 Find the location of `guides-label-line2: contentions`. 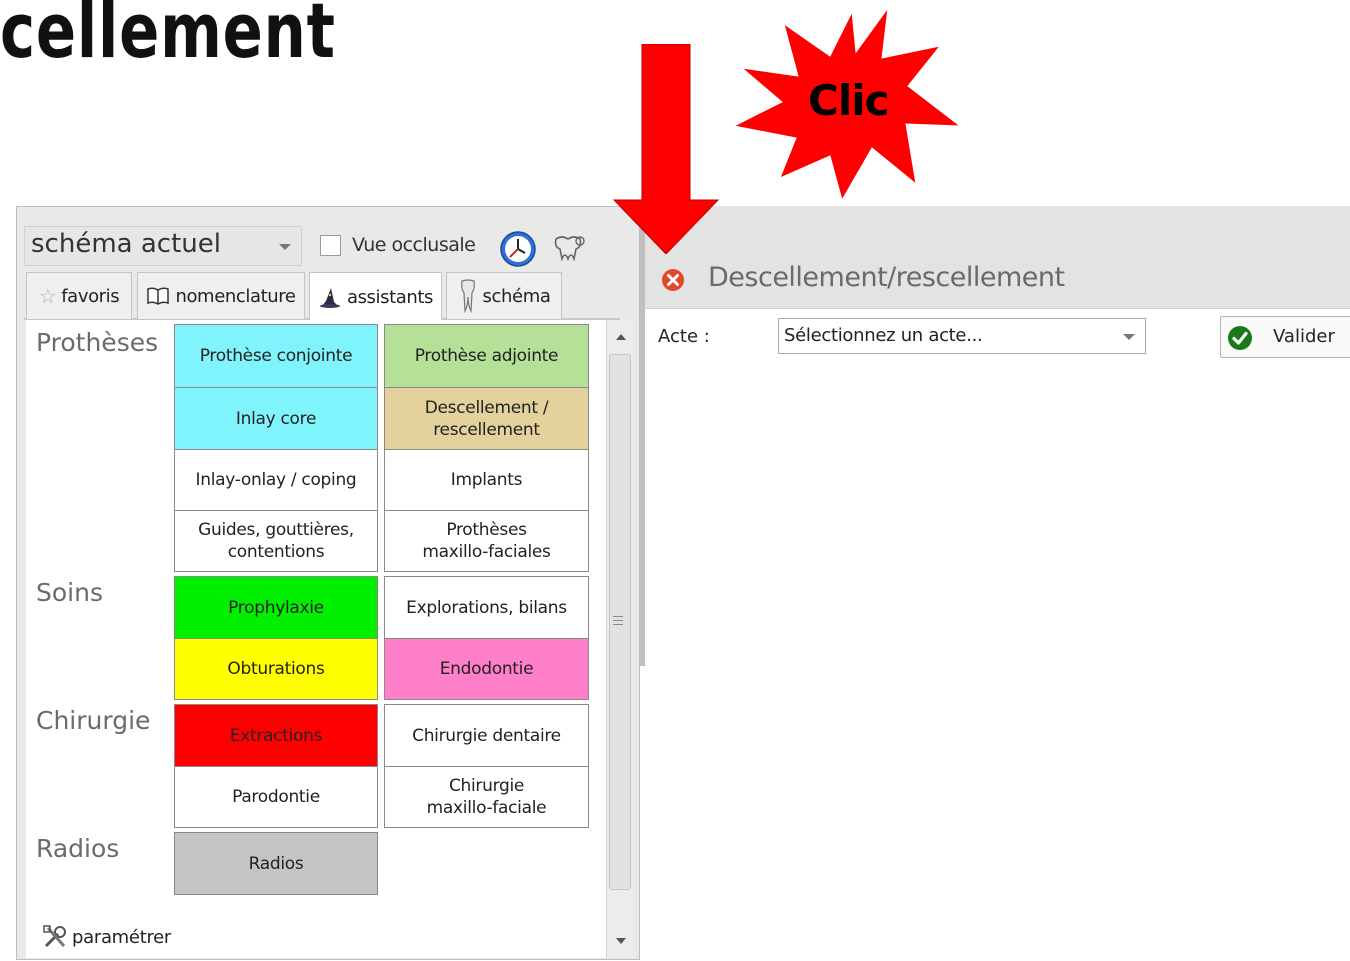

guides-label-line2: contentions is located at coordinates (276, 552).